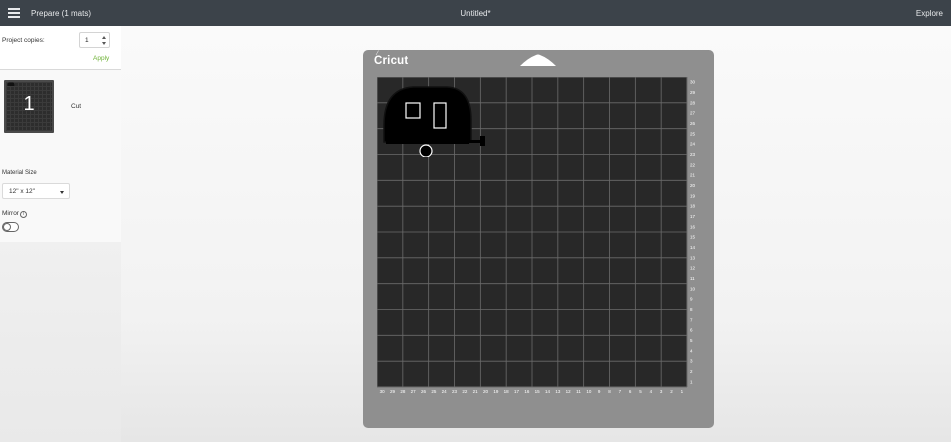 This screenshot has width=951, height=442. Describe the element at coordinates (11, 84) in the screenshot. I see `thumbnail-camper-icon` at that location.